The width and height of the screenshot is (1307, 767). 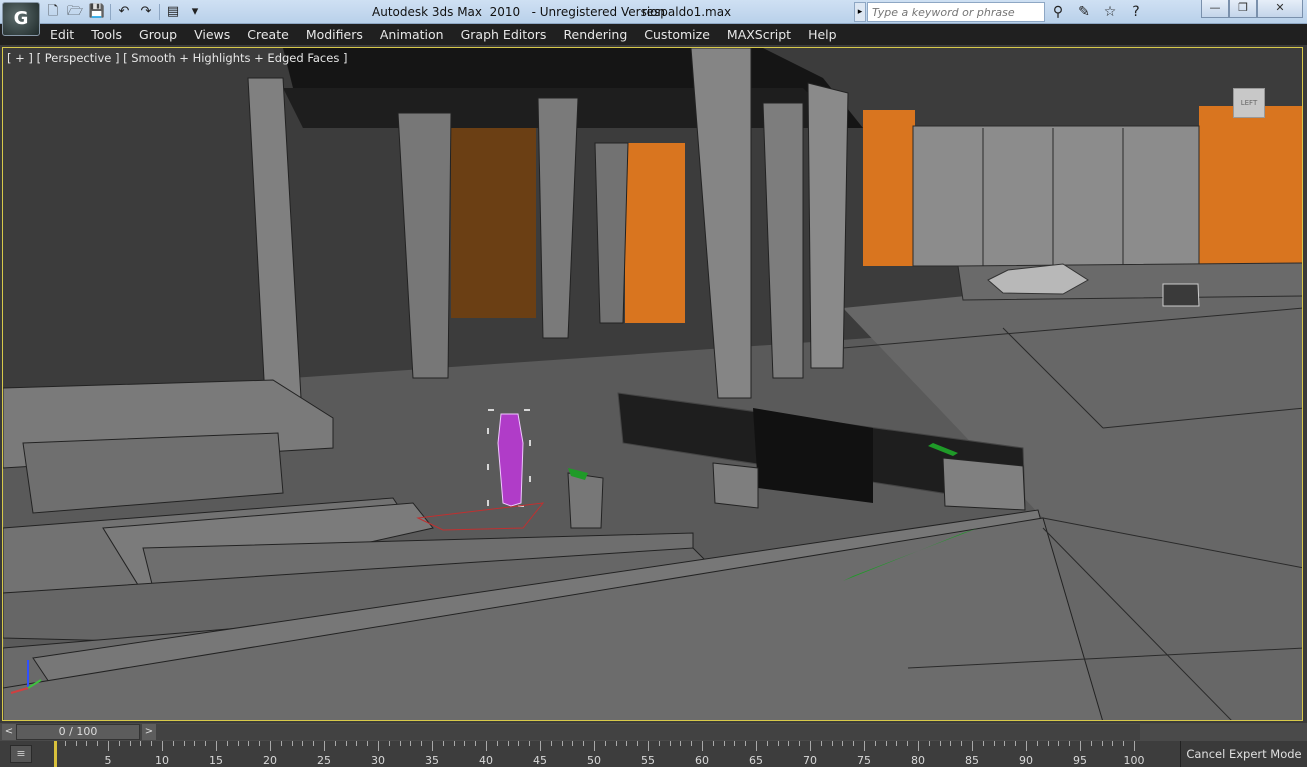 What do you see at coordinates (860, 12) in the screenshot?
I see `search-expand-arrow: ▸` at bounding box center [860, 12].